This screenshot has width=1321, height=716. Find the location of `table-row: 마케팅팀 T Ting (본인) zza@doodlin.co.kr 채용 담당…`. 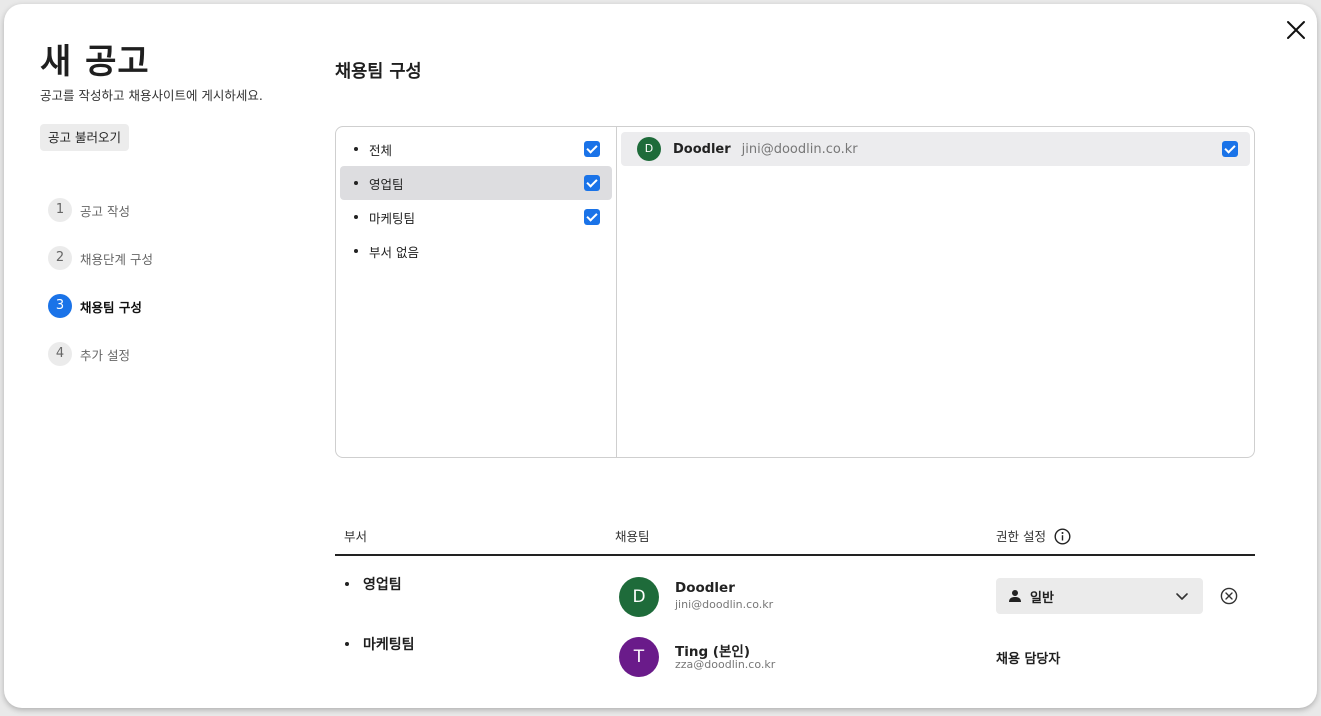

table-row: 마케팅팀 T Ting (본인) zza@doodlin.co.kr 채용 담당… is located at coordinates (795, 652).